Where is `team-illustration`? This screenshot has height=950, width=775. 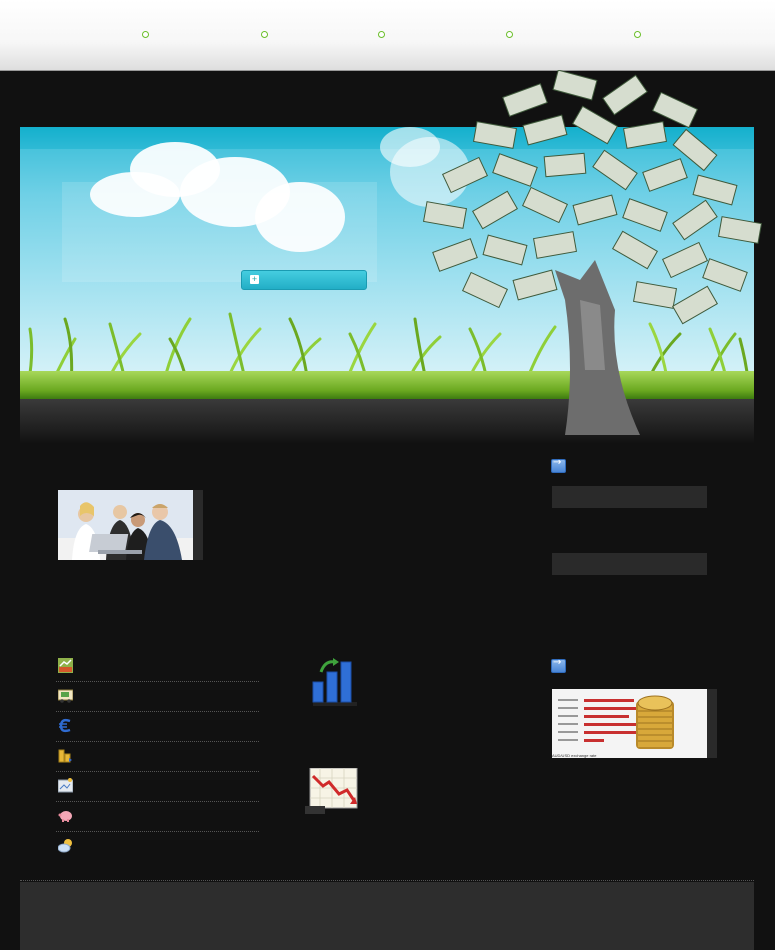 team-illustration is located at coordinates (125, 525).